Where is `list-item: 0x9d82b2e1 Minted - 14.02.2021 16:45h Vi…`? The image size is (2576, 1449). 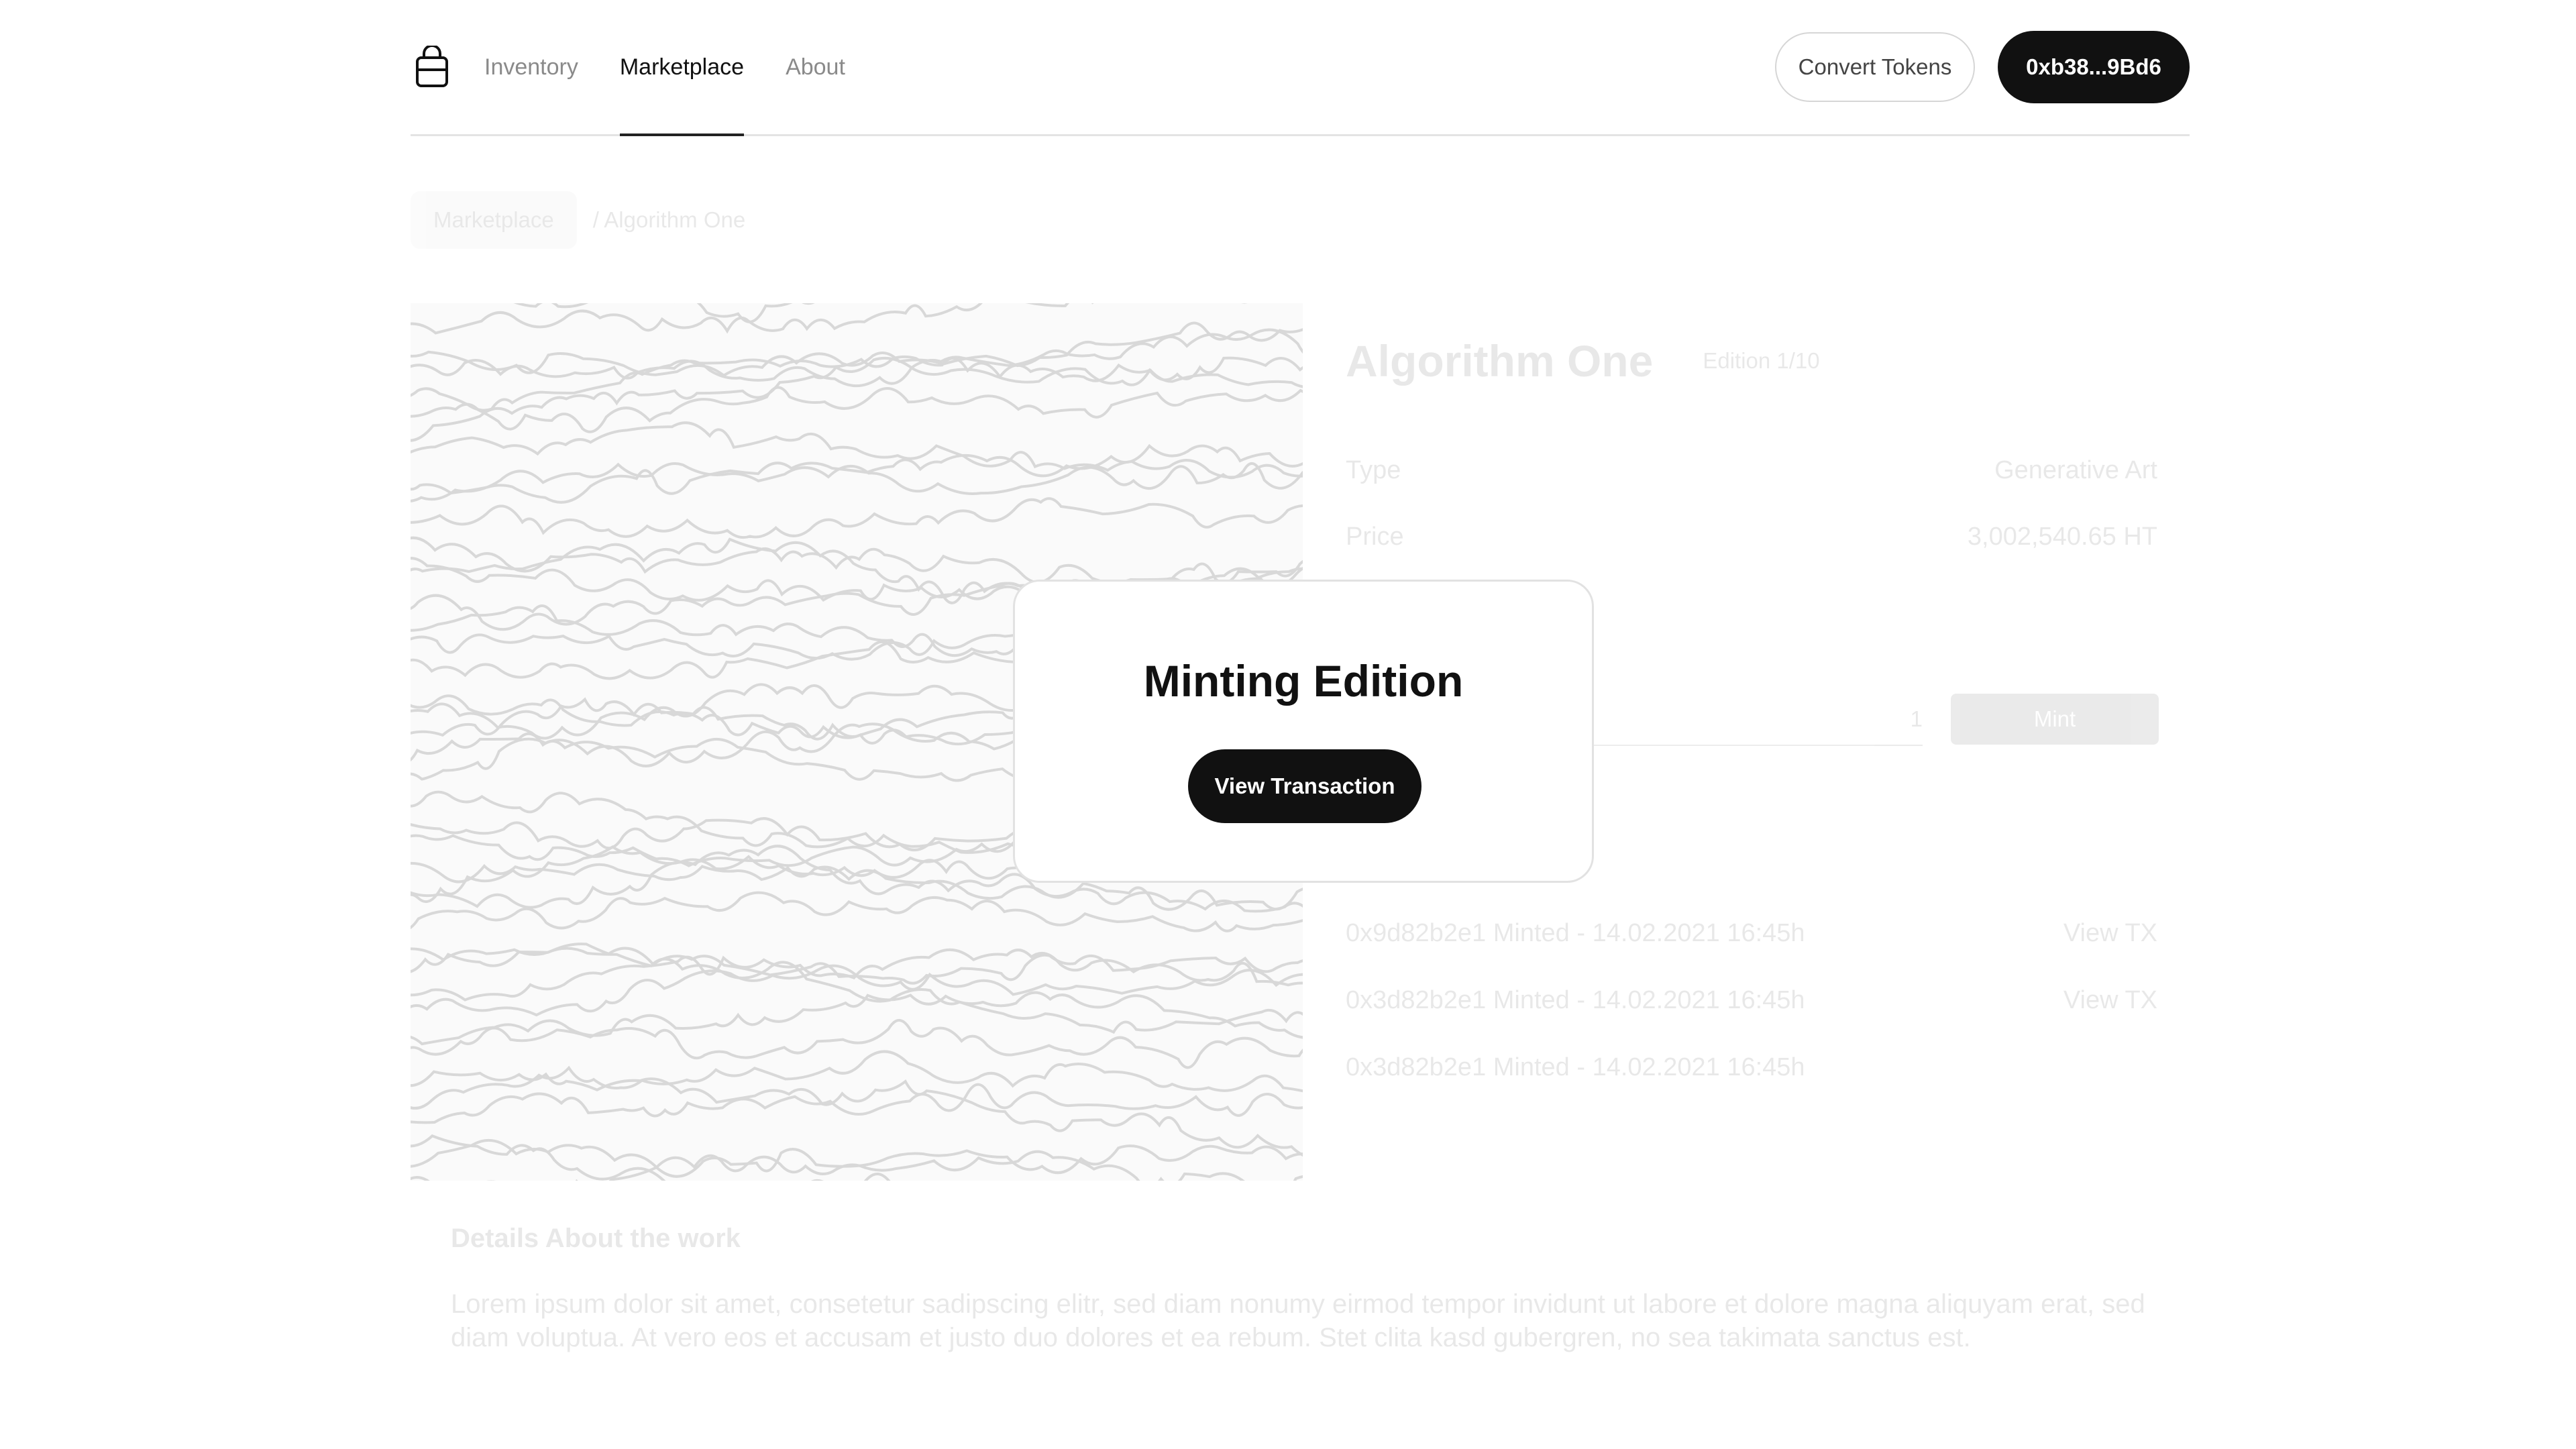 list-item: 0x9d82b2e1 Minted - 14.02.2021 16:45h Vi… is located at coordinates (1751, 952).